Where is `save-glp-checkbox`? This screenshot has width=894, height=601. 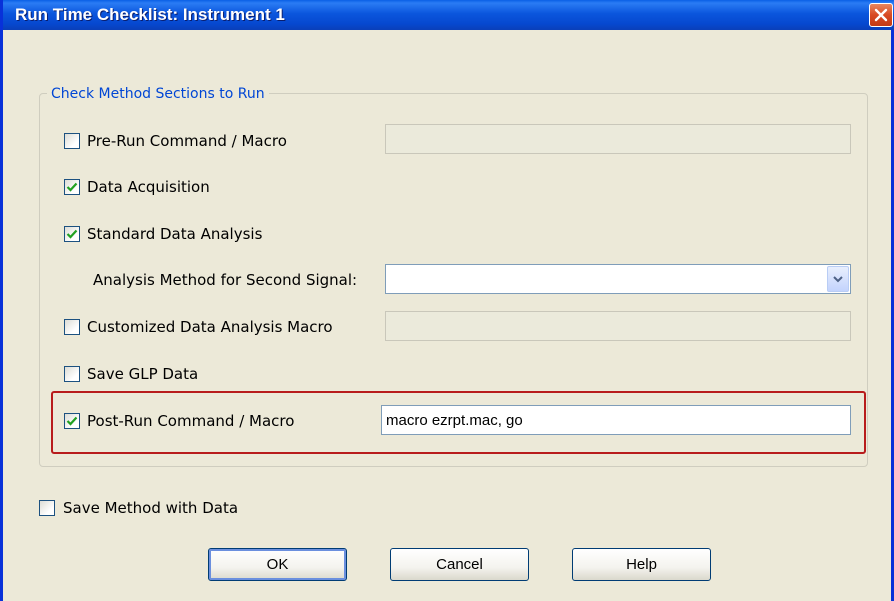 save-glp-checkbox is located at coordinates (72, 374).